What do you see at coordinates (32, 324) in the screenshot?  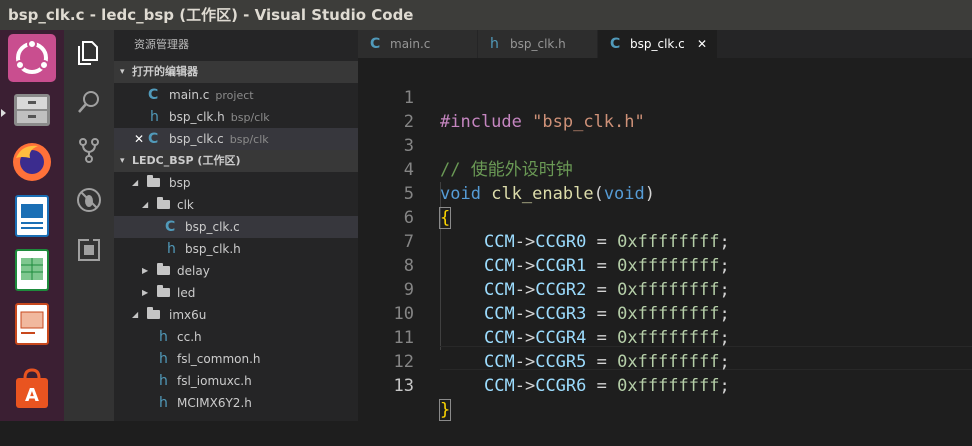 I see `impress-icon` at bounding box center [32, 324].